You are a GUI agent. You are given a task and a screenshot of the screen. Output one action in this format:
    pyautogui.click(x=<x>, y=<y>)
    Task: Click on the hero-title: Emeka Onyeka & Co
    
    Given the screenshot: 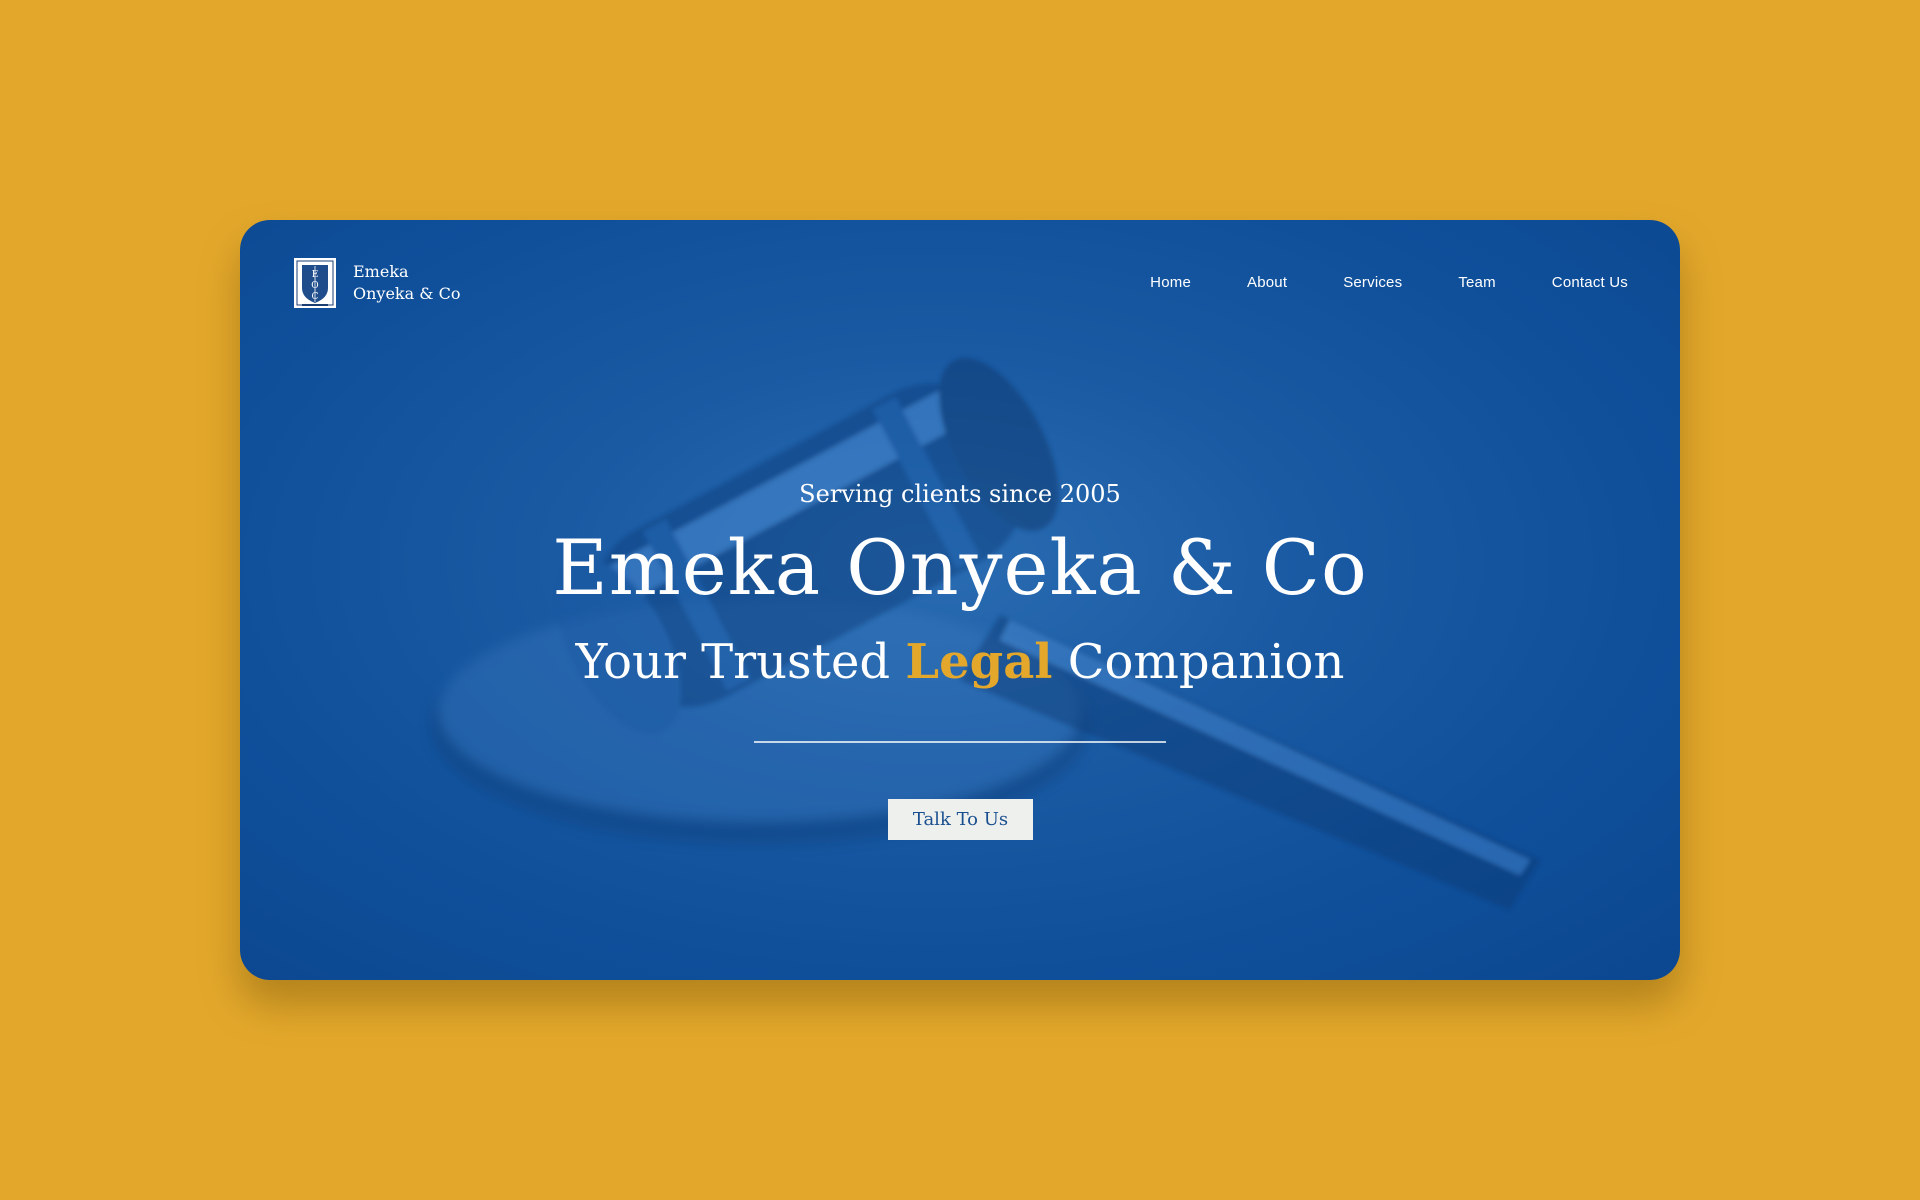 What is the action you would take?
    pyautogui.click(x=960, y=567)
    